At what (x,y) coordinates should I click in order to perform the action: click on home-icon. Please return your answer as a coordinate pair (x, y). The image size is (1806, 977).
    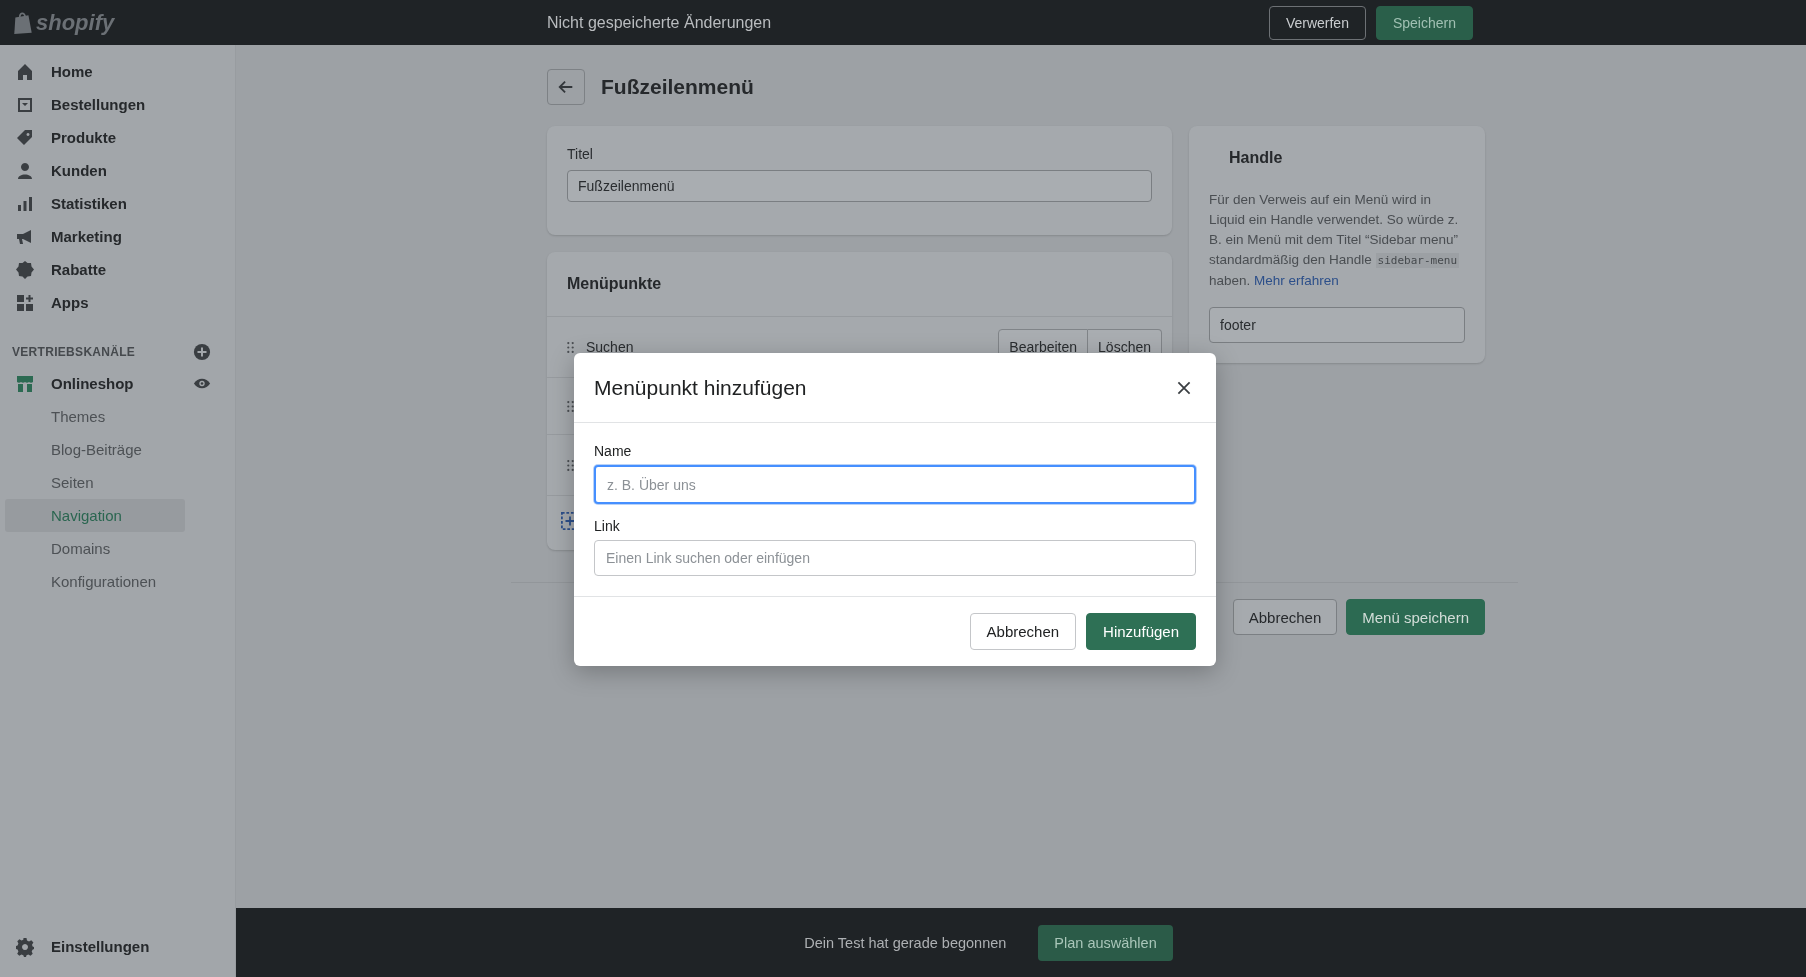
    Looking at the image, I should click on (25, 71).